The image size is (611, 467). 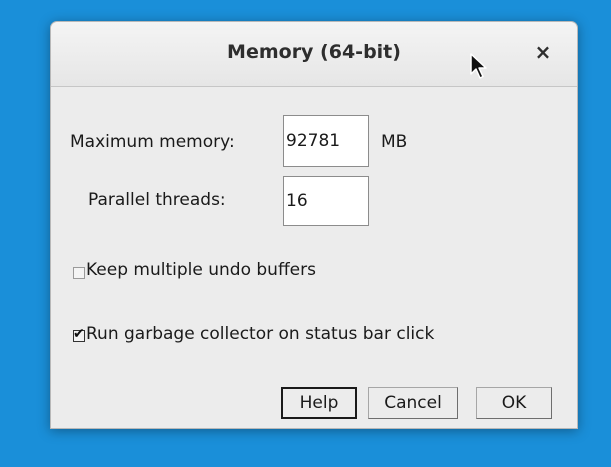 What do you see at coordinates (543, 52) in the screenshot?
I see `close-icon: ×` at bounding box center [543, 52].